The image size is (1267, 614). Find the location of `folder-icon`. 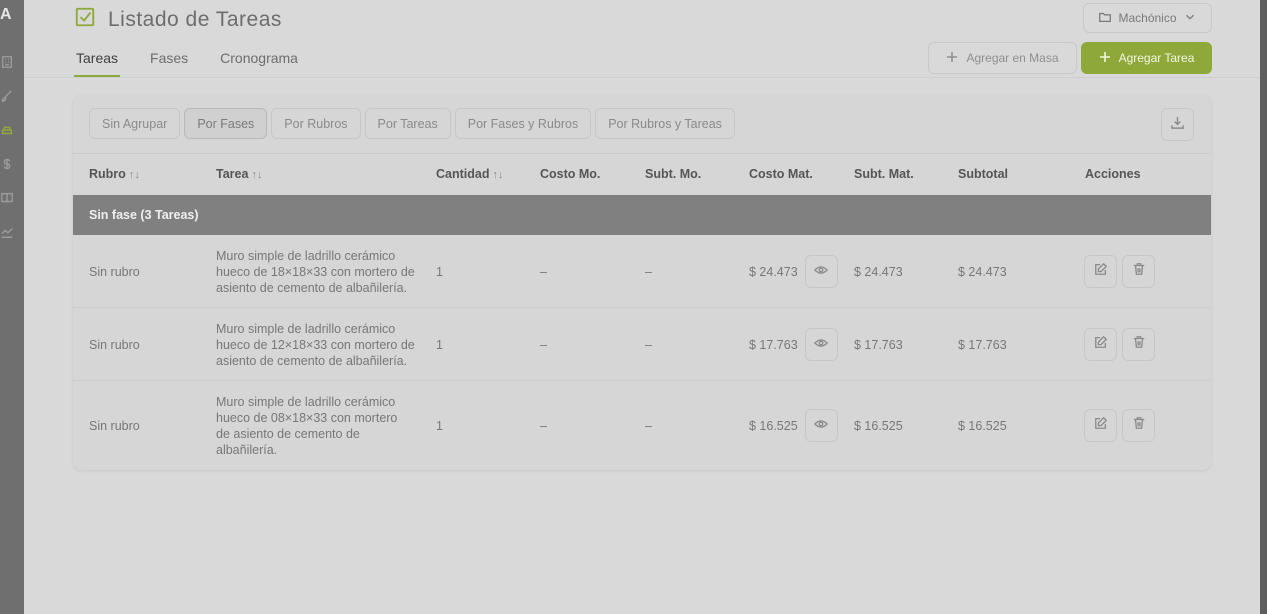

folder-icon is located at coordinates (1105, 18).